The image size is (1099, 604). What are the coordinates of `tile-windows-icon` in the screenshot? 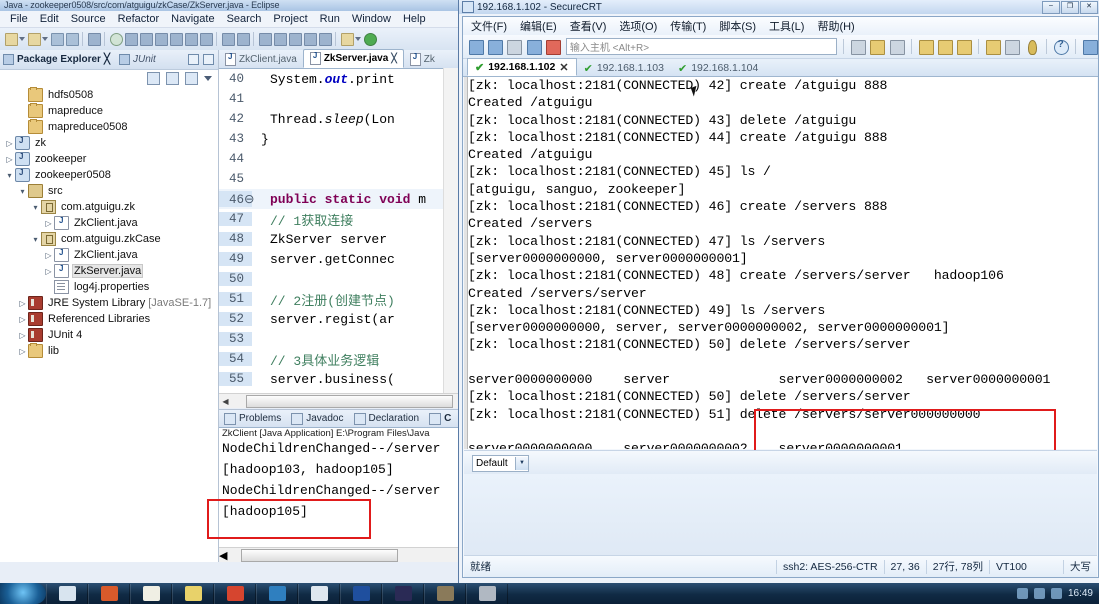 It's located at (1090, 47).